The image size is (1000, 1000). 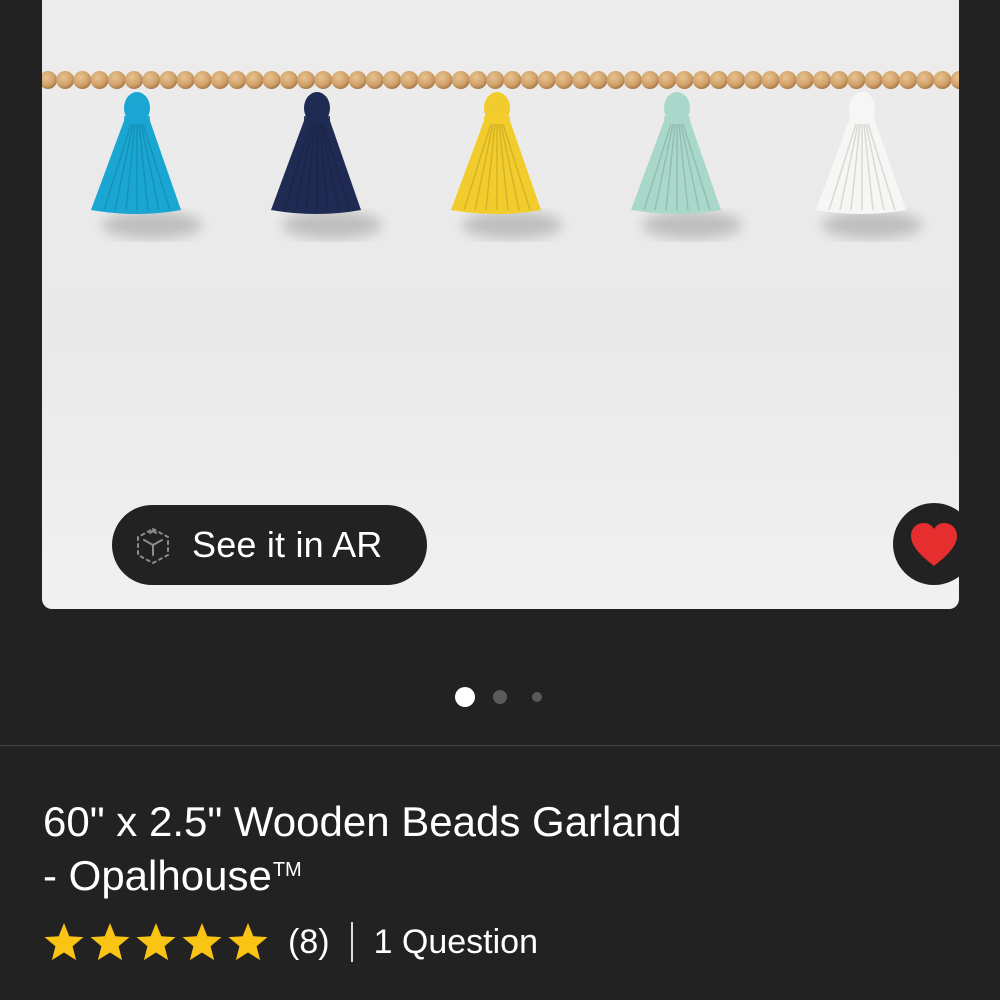 I want to click on section-divider, so click(x=500, y=745).